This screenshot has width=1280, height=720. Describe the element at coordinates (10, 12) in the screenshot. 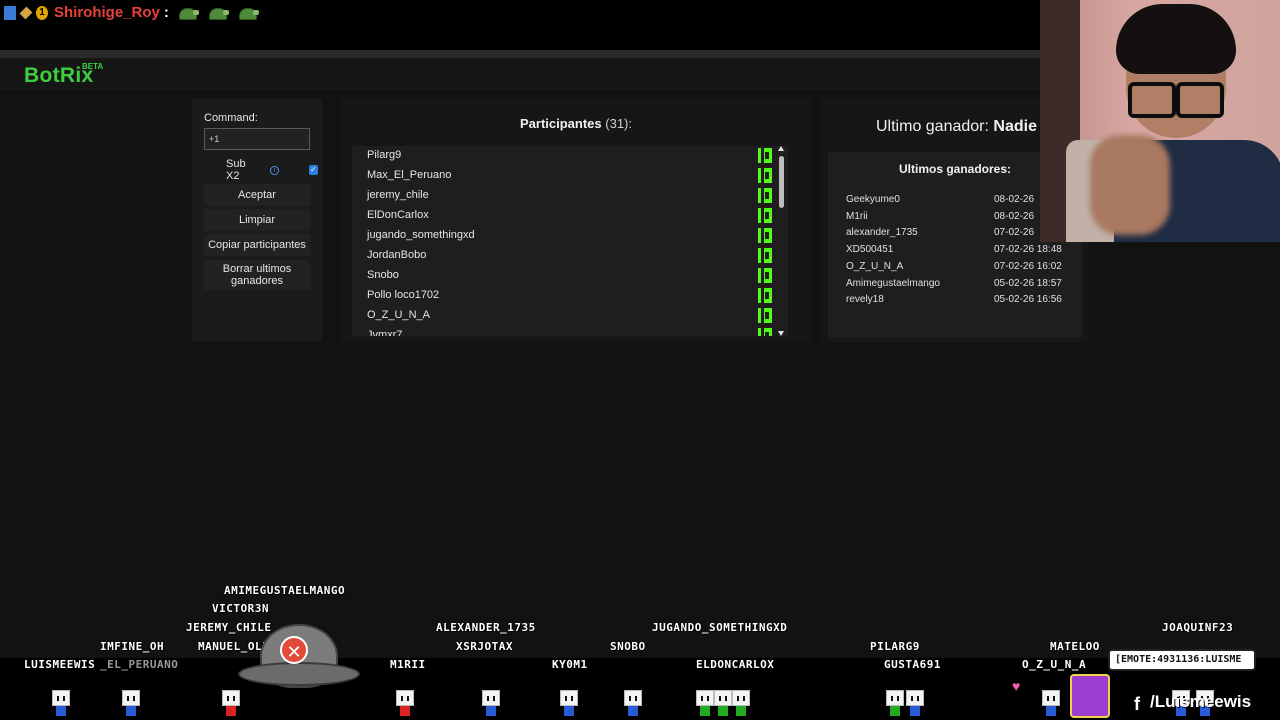

I see `subscriber-badge-icon` at that location.